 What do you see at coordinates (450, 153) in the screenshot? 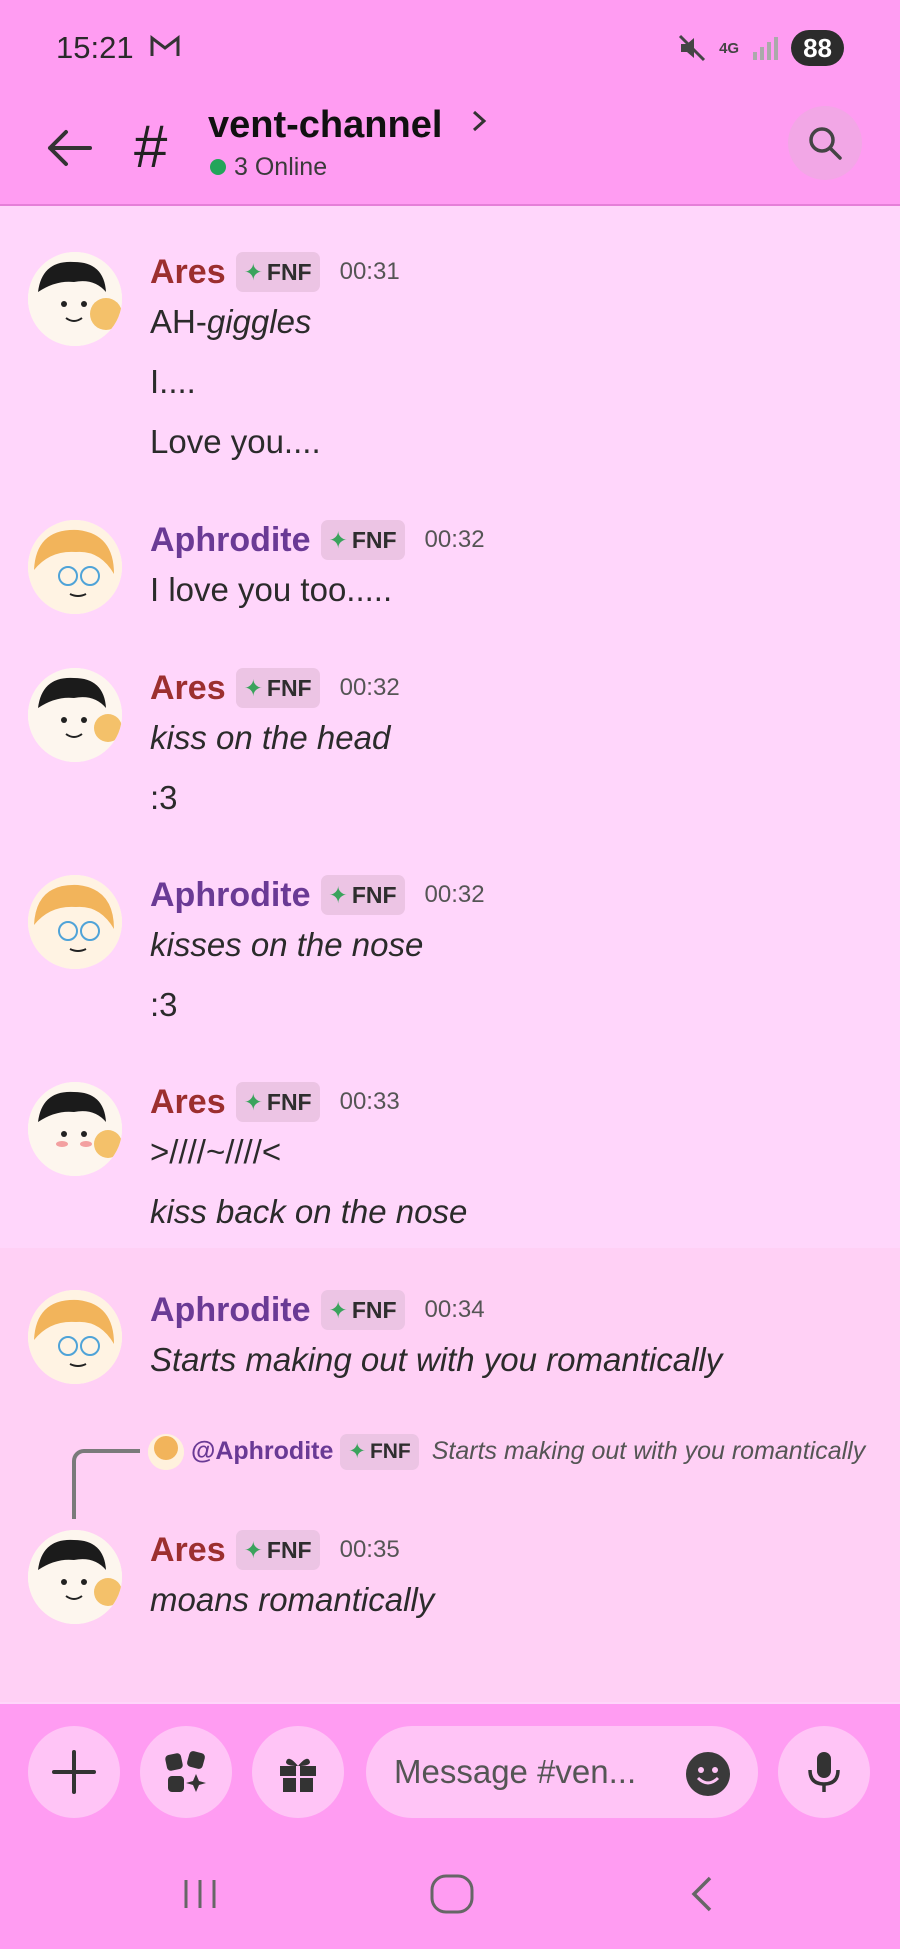
I see `channel-header: # vent-channel 3 Online` at bounding box center [450, 153].